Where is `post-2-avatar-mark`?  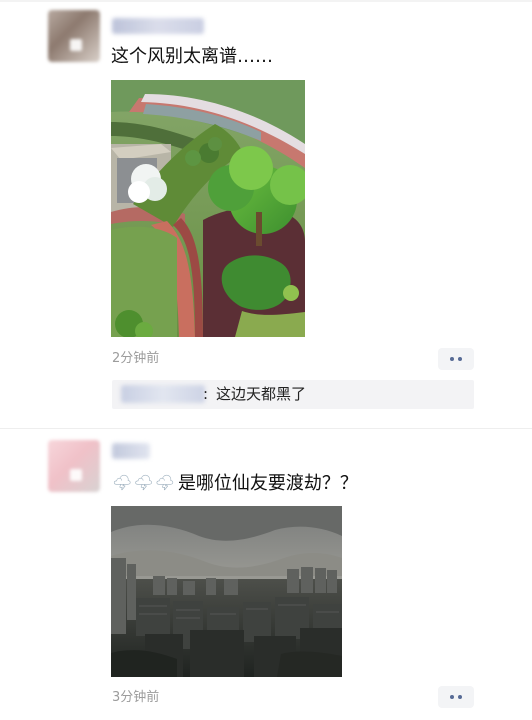
post-2-avatar-mark is located at coordinates (76, 475).